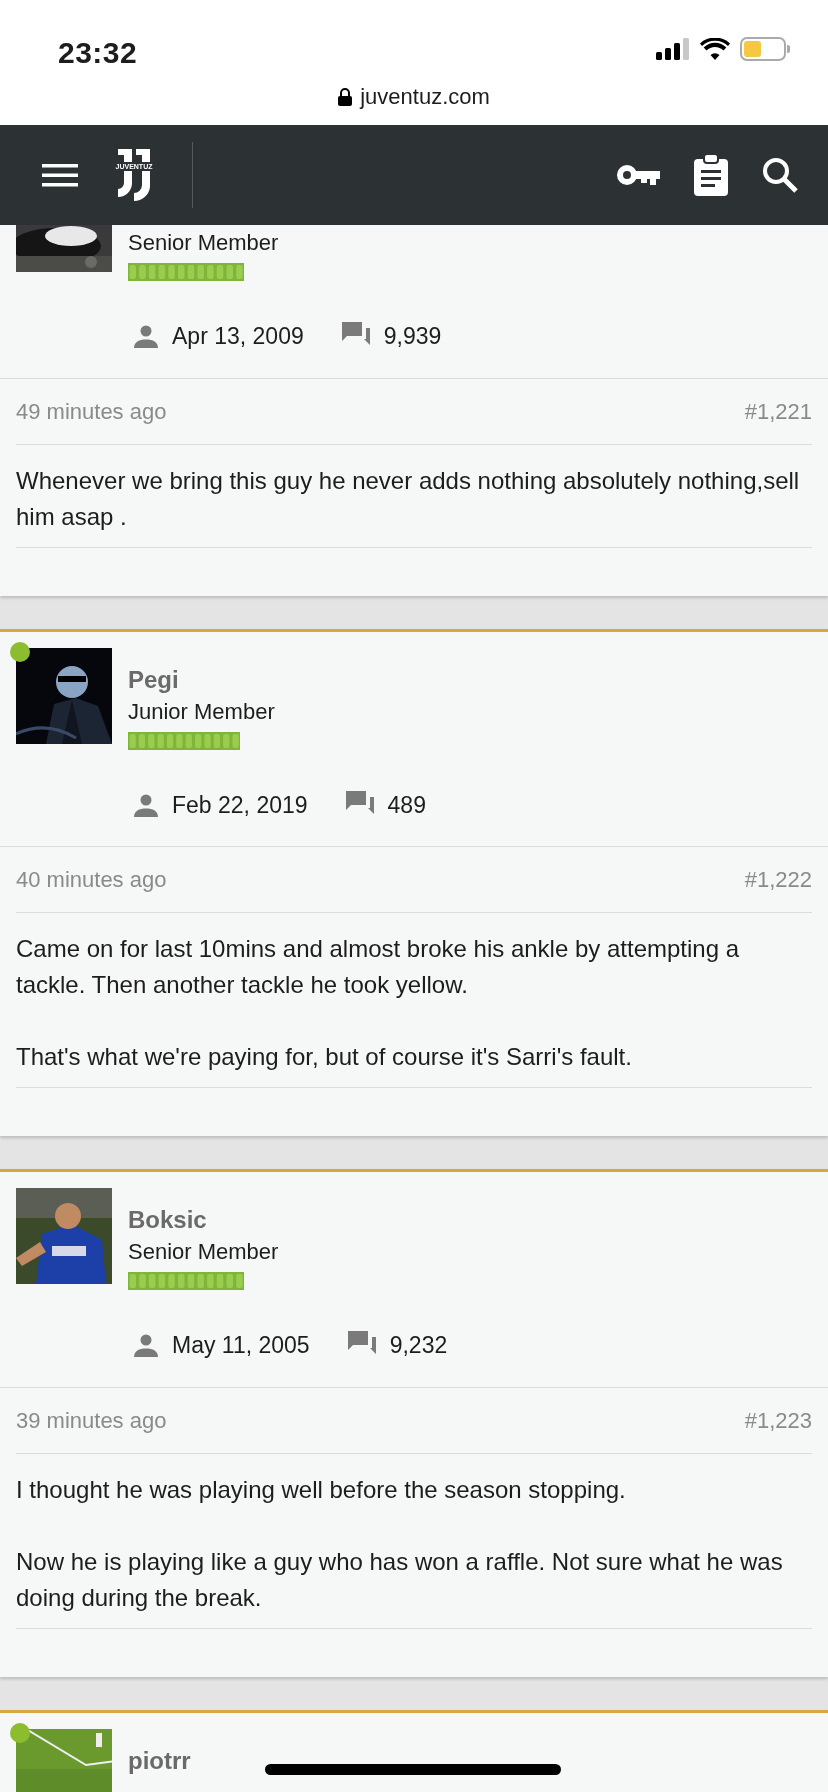 The width and height of the screenshot is (828, 1792). Describe the element at coordinates (715, 49) in the screenshot. I see `wifi-icon` at that location.